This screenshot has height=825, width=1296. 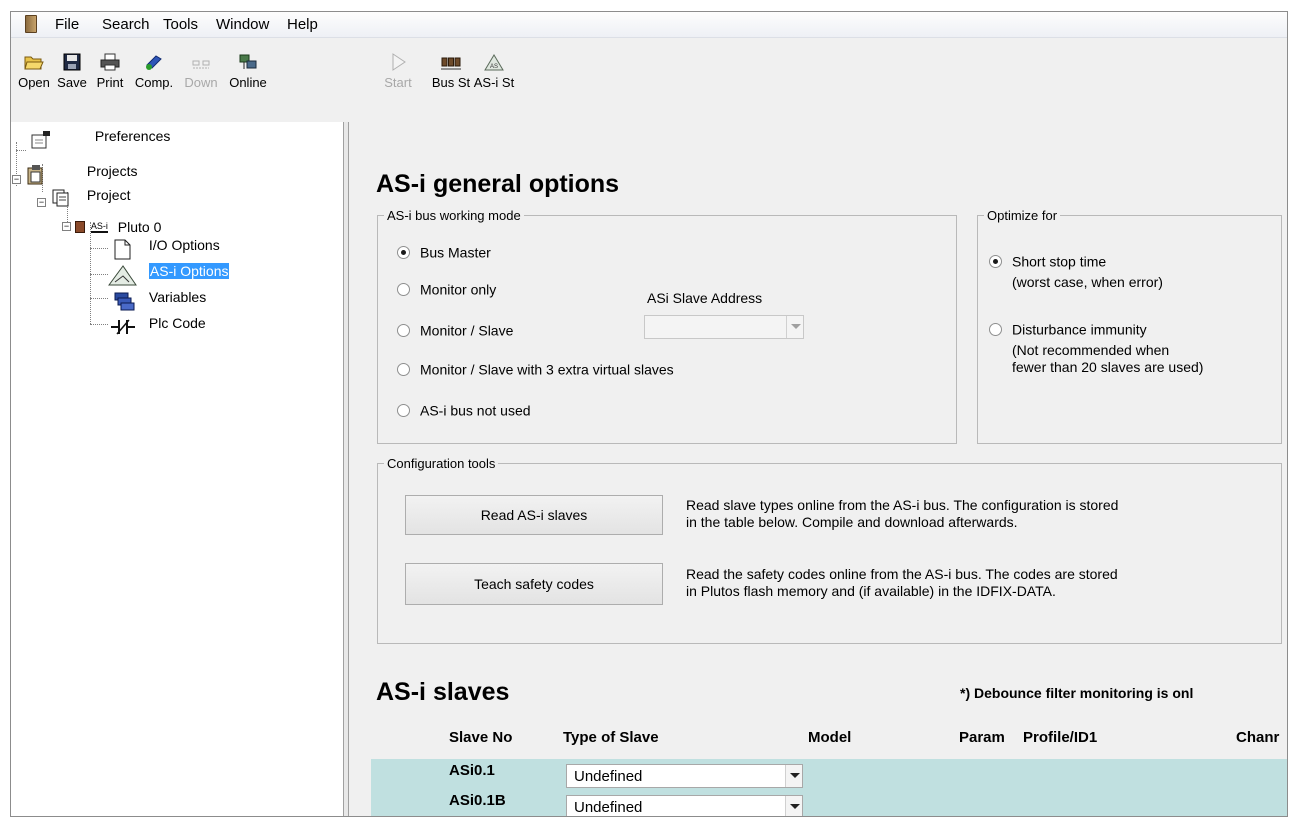 I want to click on tree-item-plc-code: Plc Code, so click(x=156, y=326).